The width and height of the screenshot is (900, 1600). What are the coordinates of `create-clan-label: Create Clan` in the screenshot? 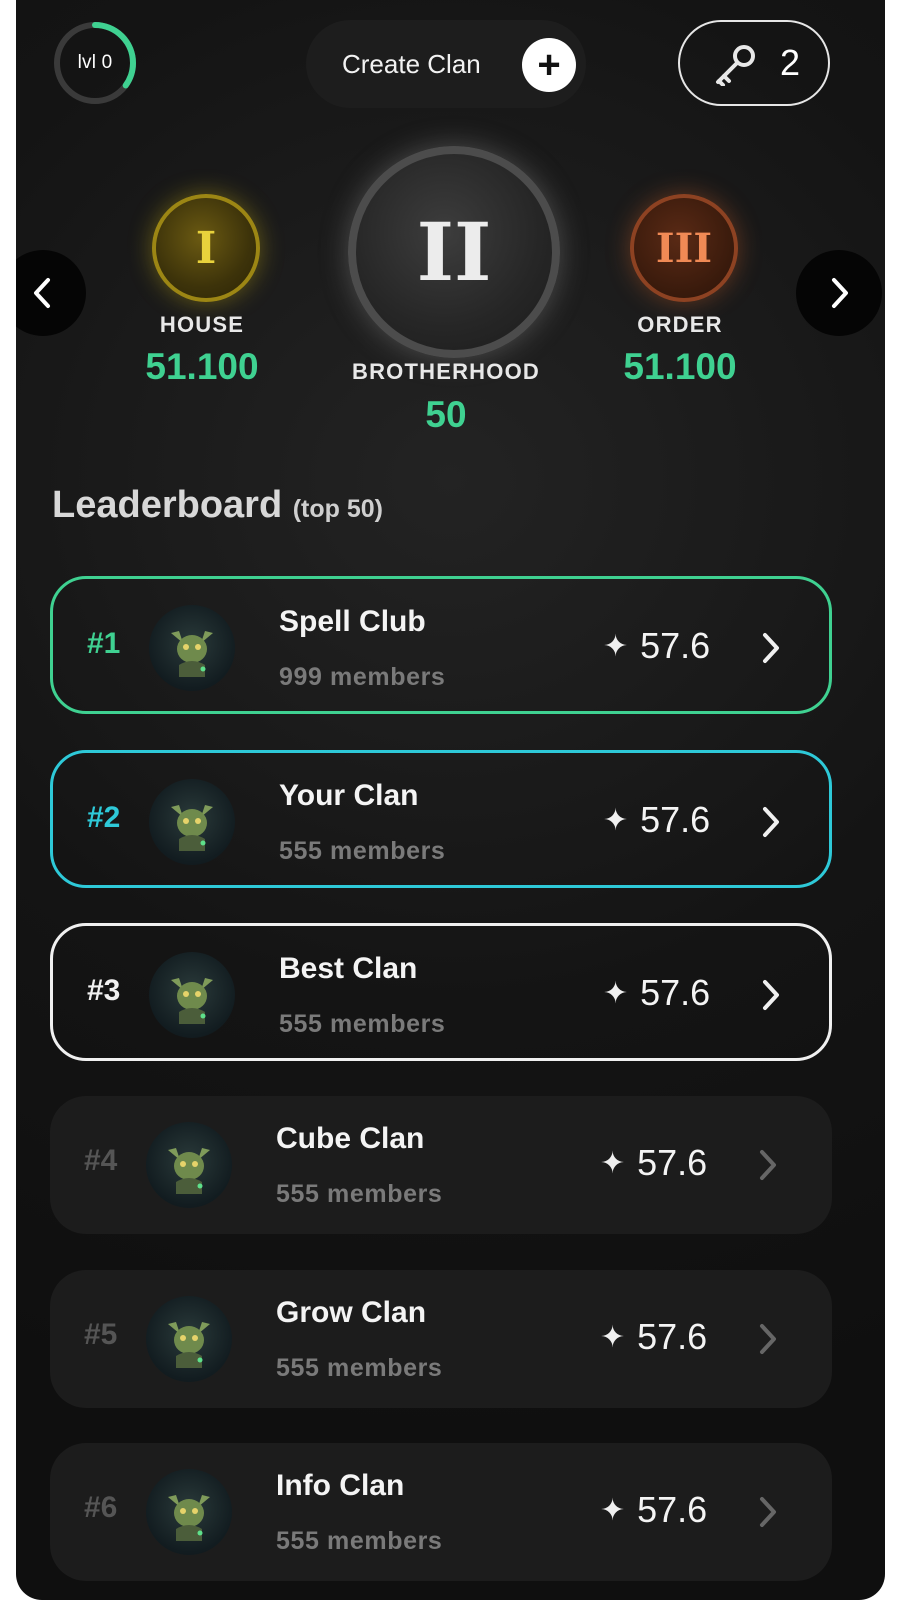 It's located at (411, 63).